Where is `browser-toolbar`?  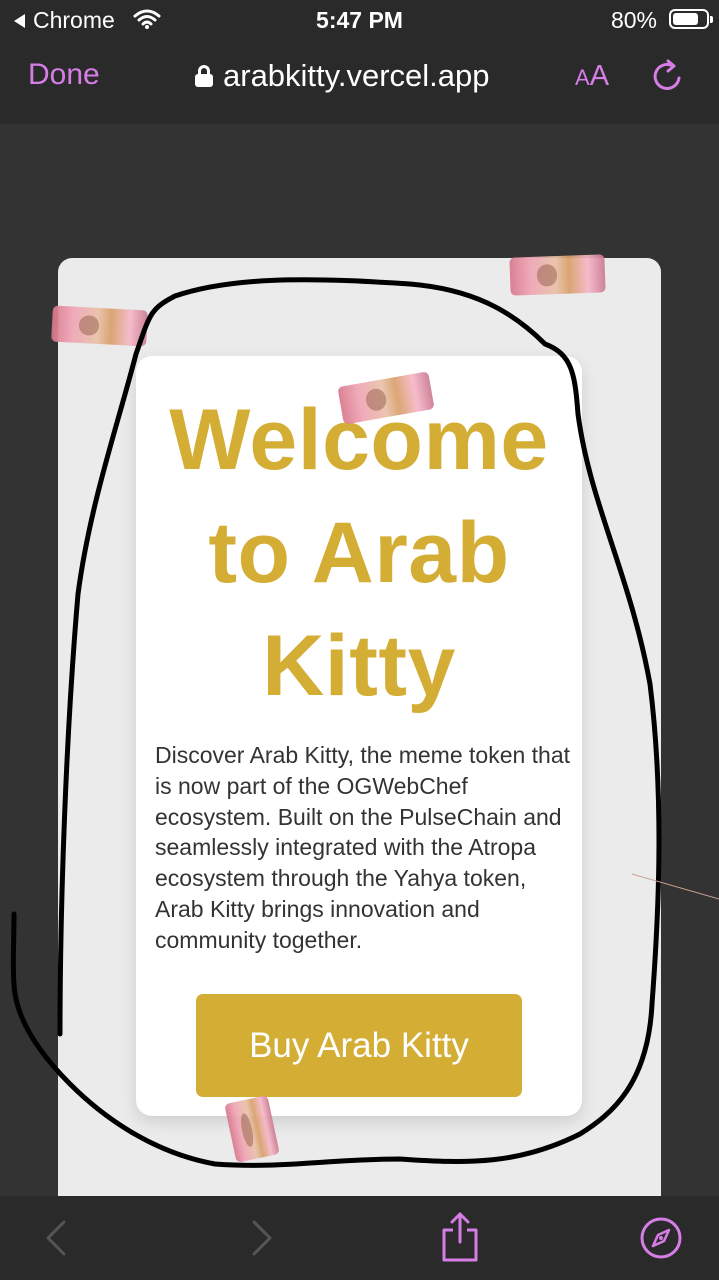
browser-toolbar is located at coordinates (359, 1238).